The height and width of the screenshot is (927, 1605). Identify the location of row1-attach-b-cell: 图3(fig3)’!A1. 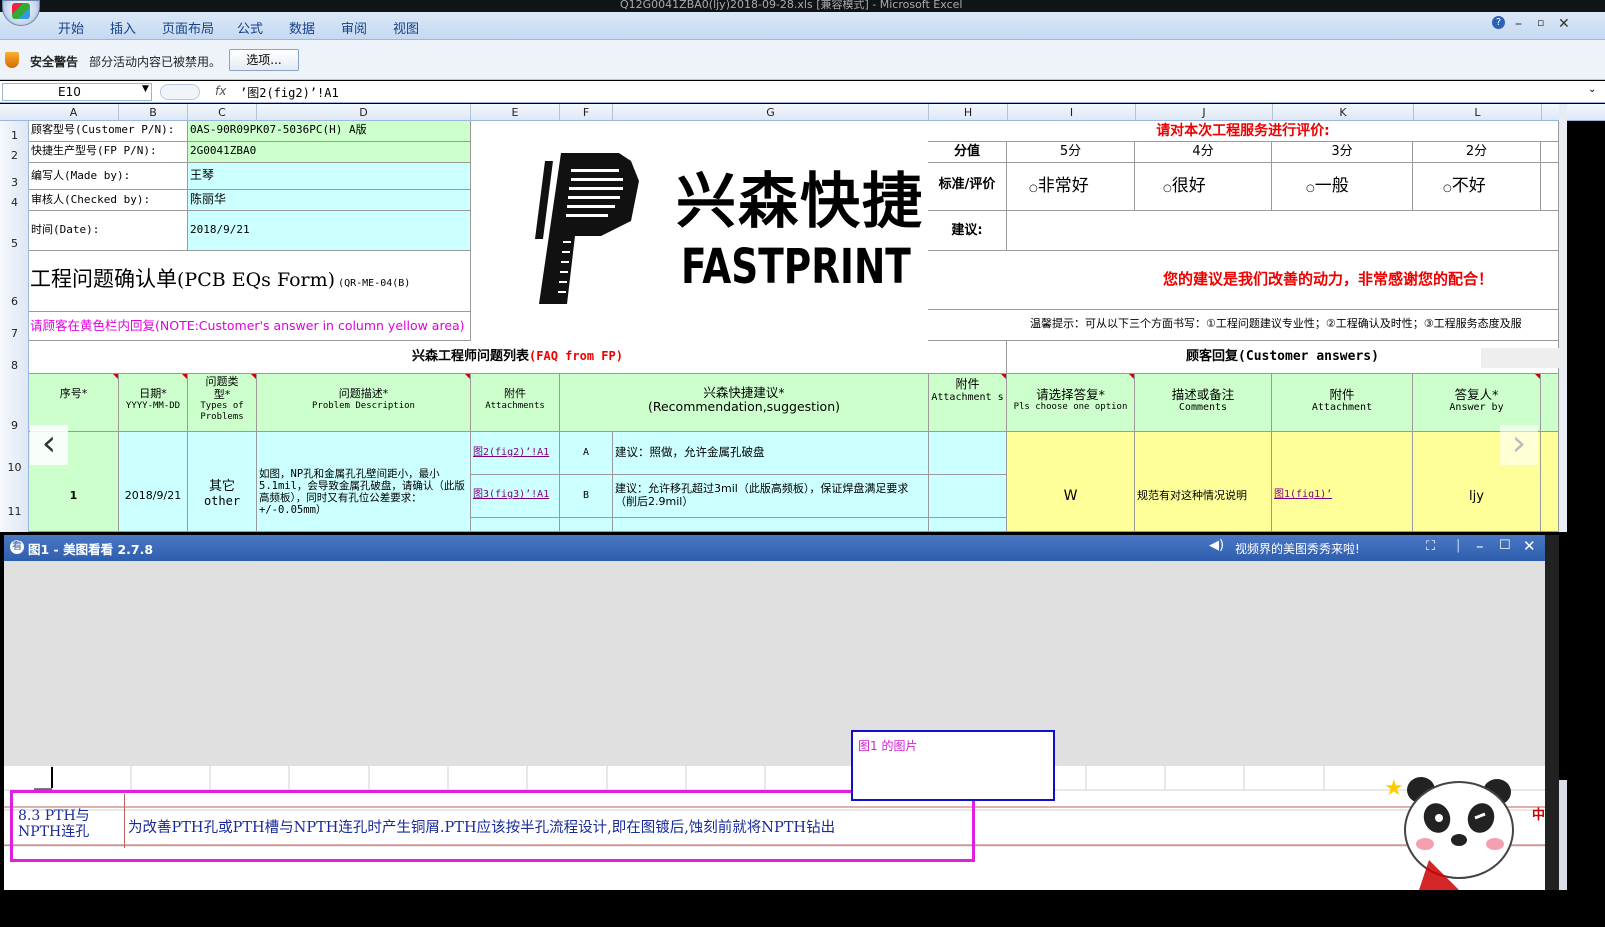
(515, 496).